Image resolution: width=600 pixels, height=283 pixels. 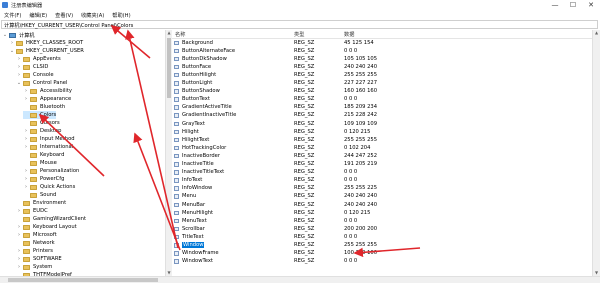 What do you see at coordinates (299, 34) in the screenshot?
I see `column-type-header: 类型` at bounding box center [299, 34].